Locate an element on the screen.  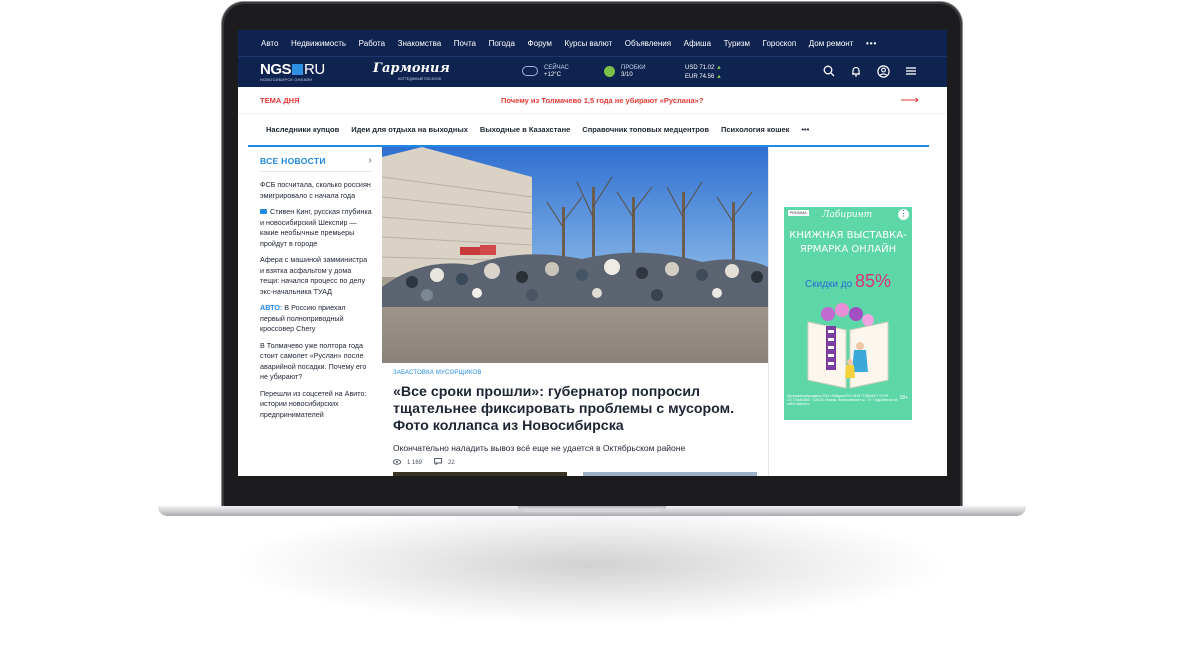
top-nav-item: Афиша is located at coordinates (697, 43).